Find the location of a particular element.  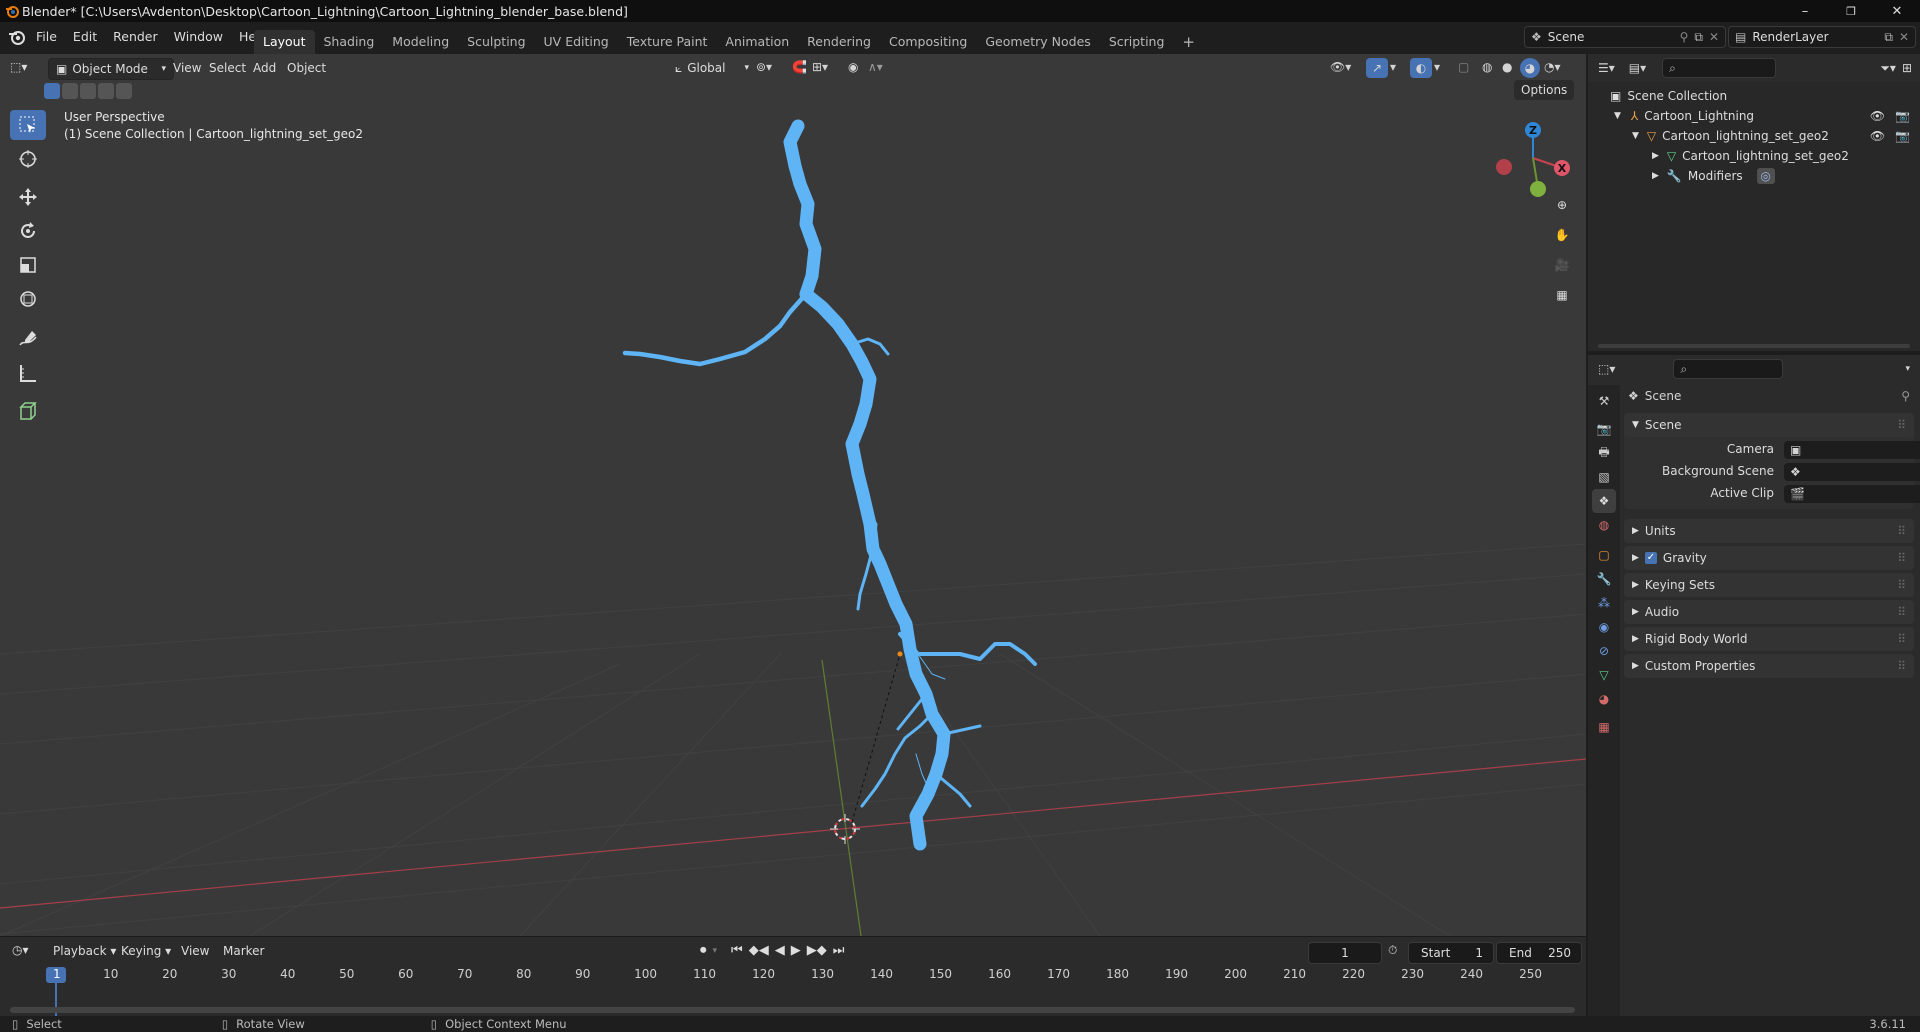

new-view-layer-icon: ⧉ is located at coordinates (1888, 37).